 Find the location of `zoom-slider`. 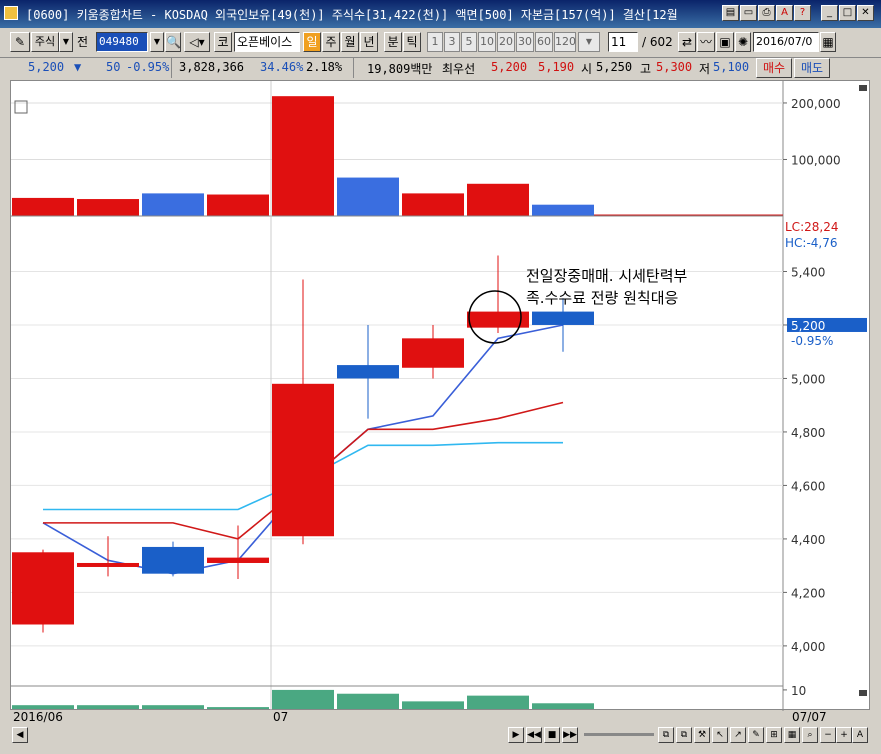

zoom-slider is located at coordinates (619, 734).